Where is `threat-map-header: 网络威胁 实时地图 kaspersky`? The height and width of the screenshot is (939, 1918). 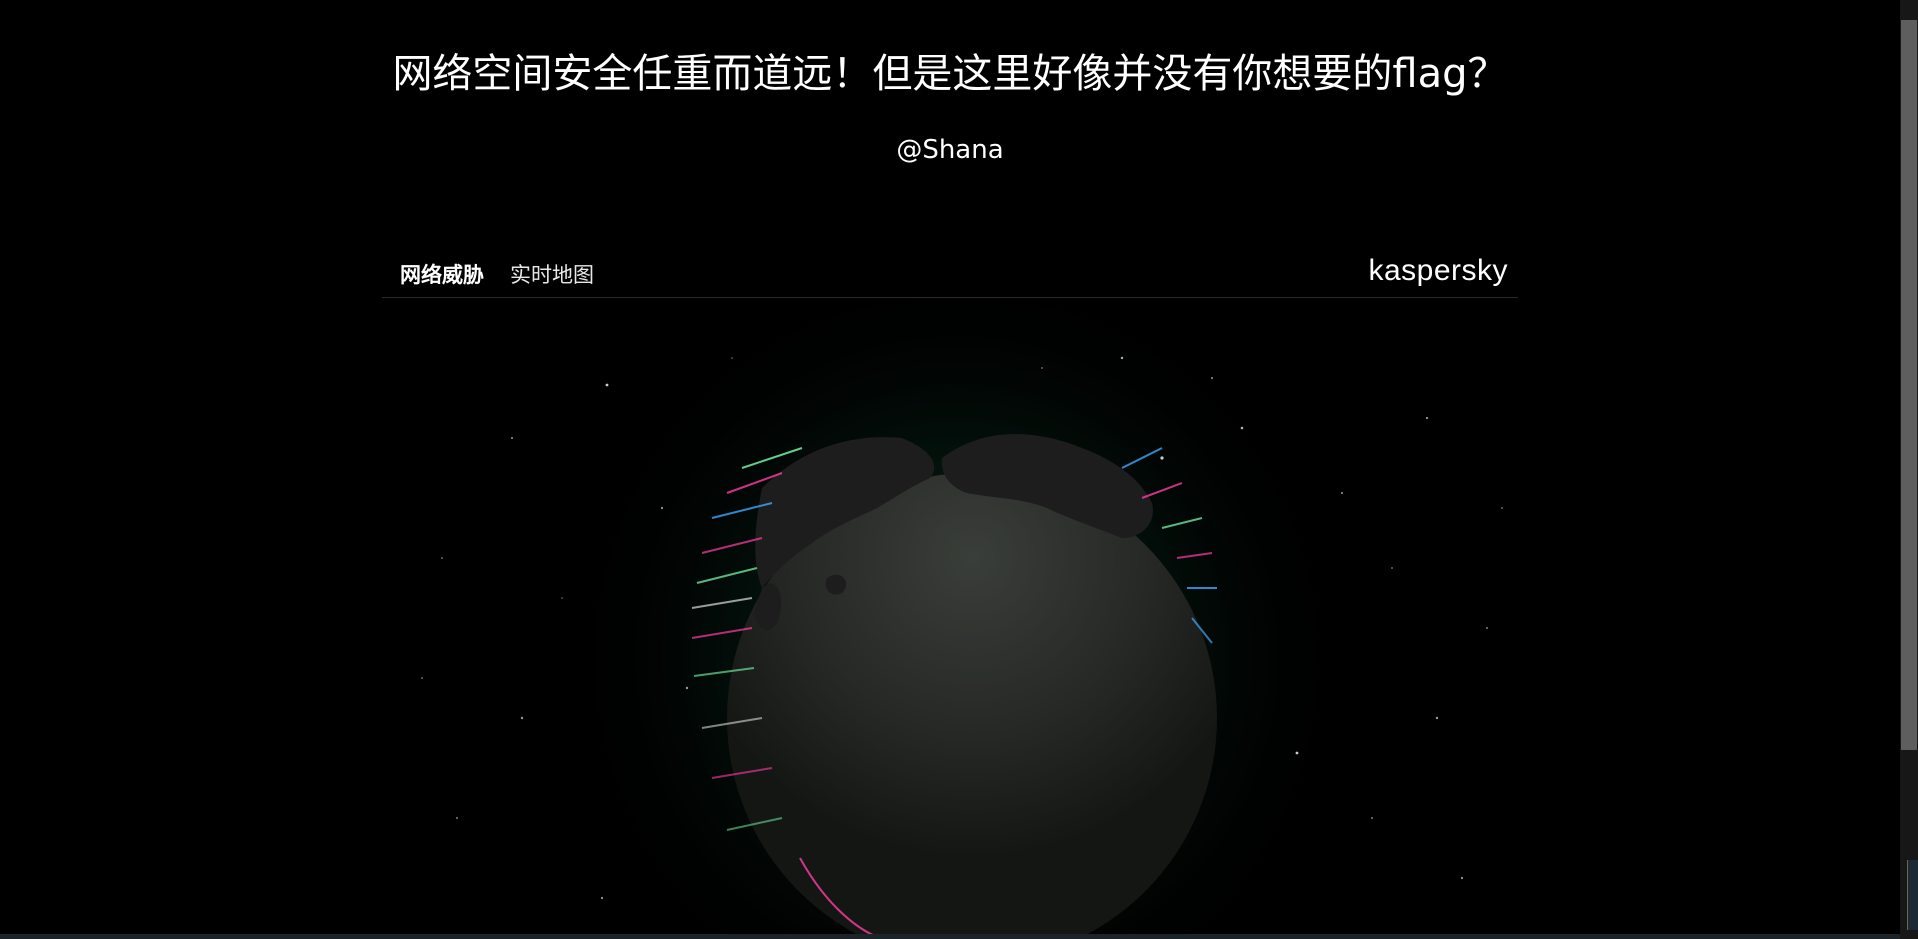 threat-map-header: 网络威胁 实时地图 kaspersky is located at coordinates (950, 271).